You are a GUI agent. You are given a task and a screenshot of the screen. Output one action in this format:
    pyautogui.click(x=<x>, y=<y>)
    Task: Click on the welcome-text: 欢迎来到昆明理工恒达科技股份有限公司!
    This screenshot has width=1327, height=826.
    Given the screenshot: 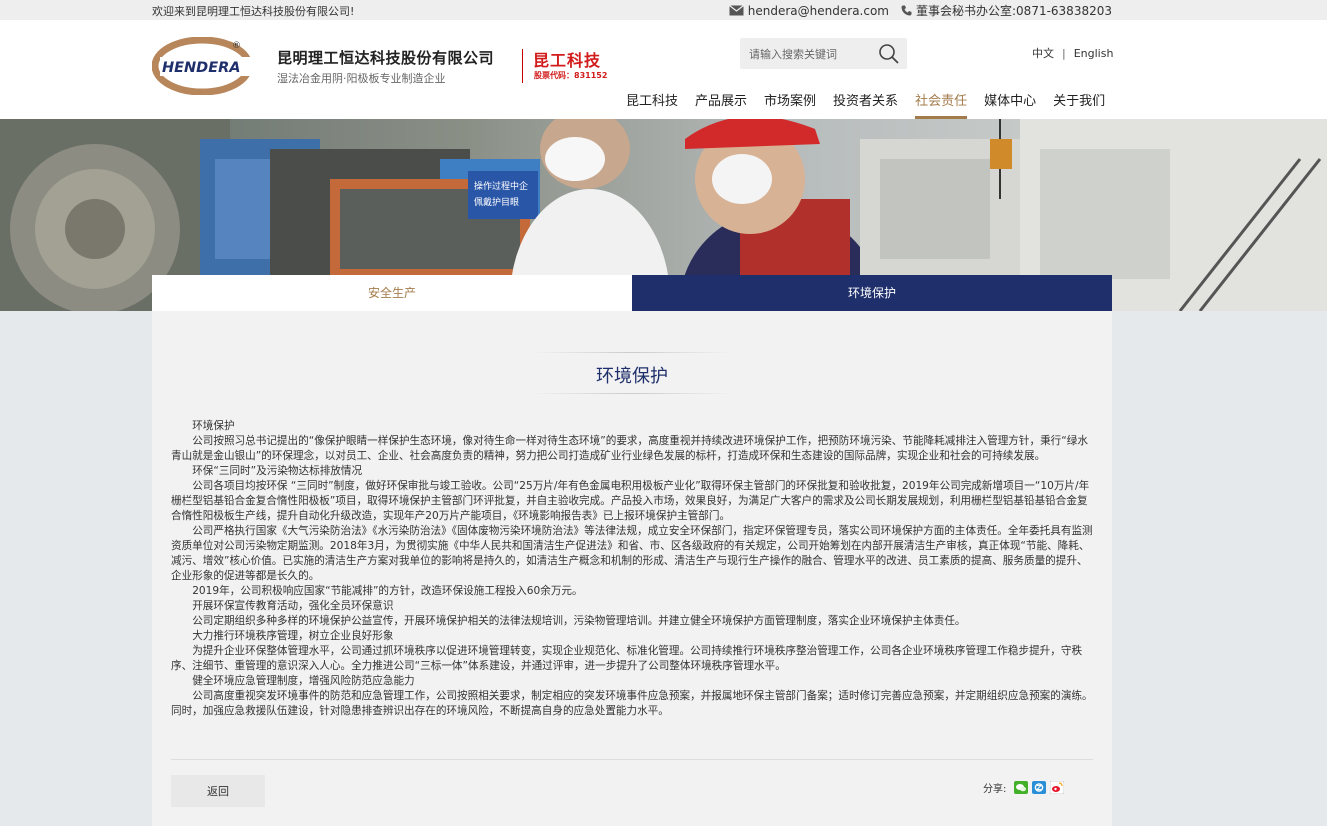 What is the action you would take?
    pyautogui.click(x=253, y=11)
    